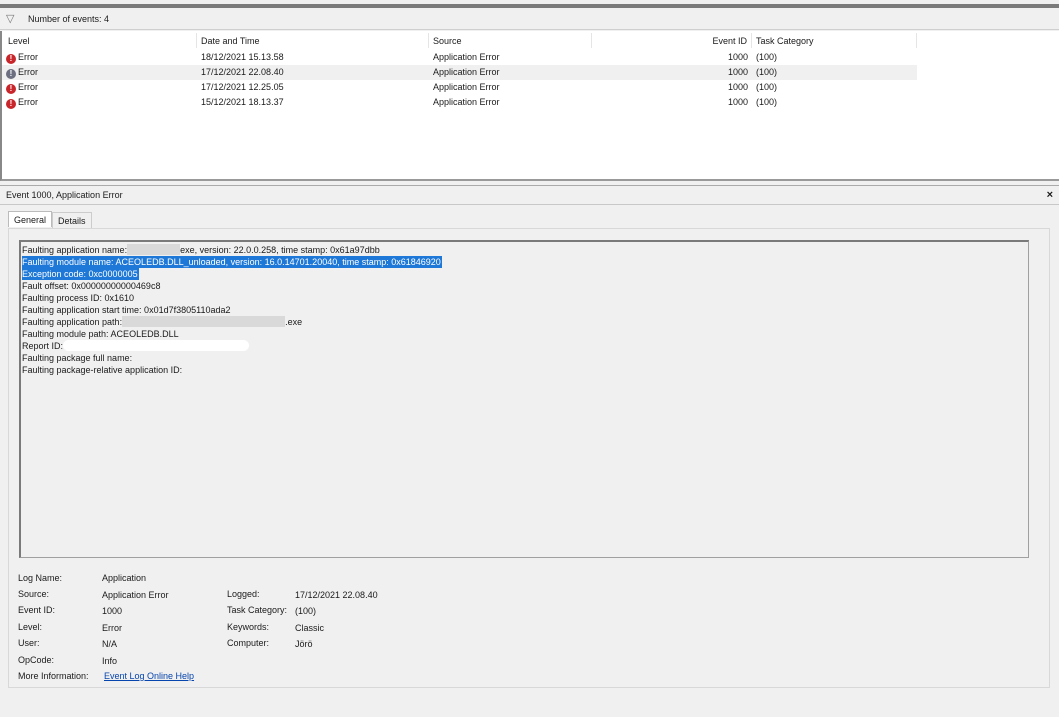 This screenshot has height=717, width=1059. I want to click on tab-general: General, so click(30, 219).